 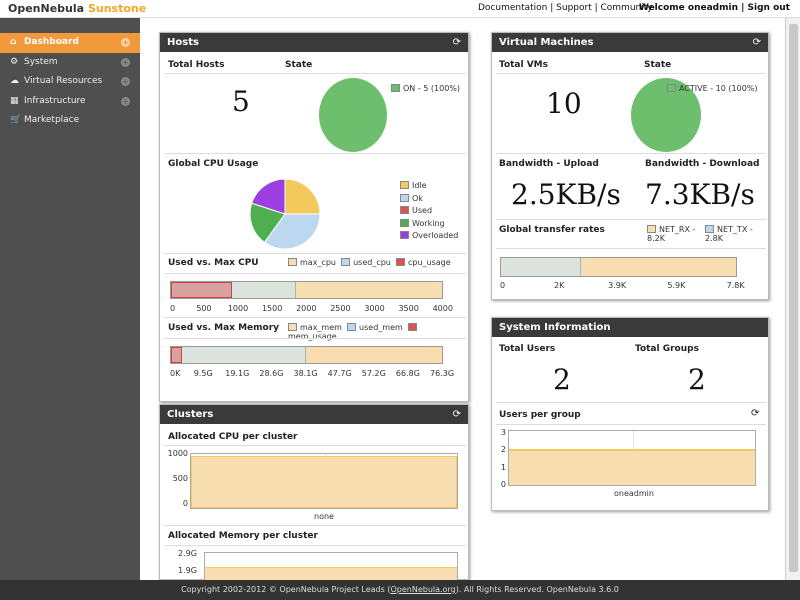 What do you see at coordinates (196, 65) in the screenshot?
I see `total-hosts-label: Total Hosts` at bounding box center [196, 65].